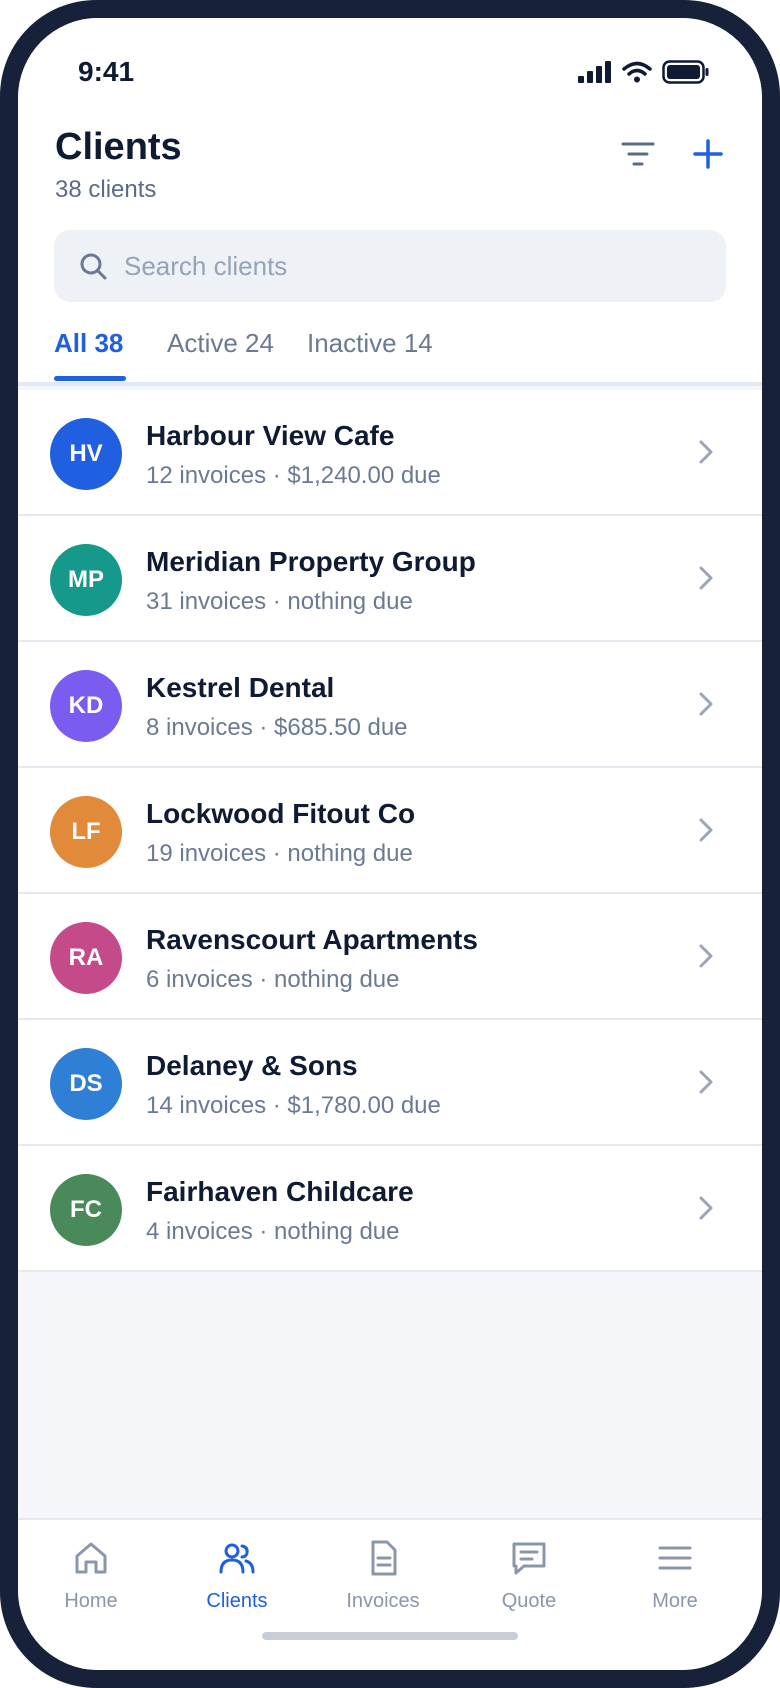  What do you see at coordinates (237, 1601) in the screenshot?
I see `nav-label: Clients` at bounding box center [237, 1601].